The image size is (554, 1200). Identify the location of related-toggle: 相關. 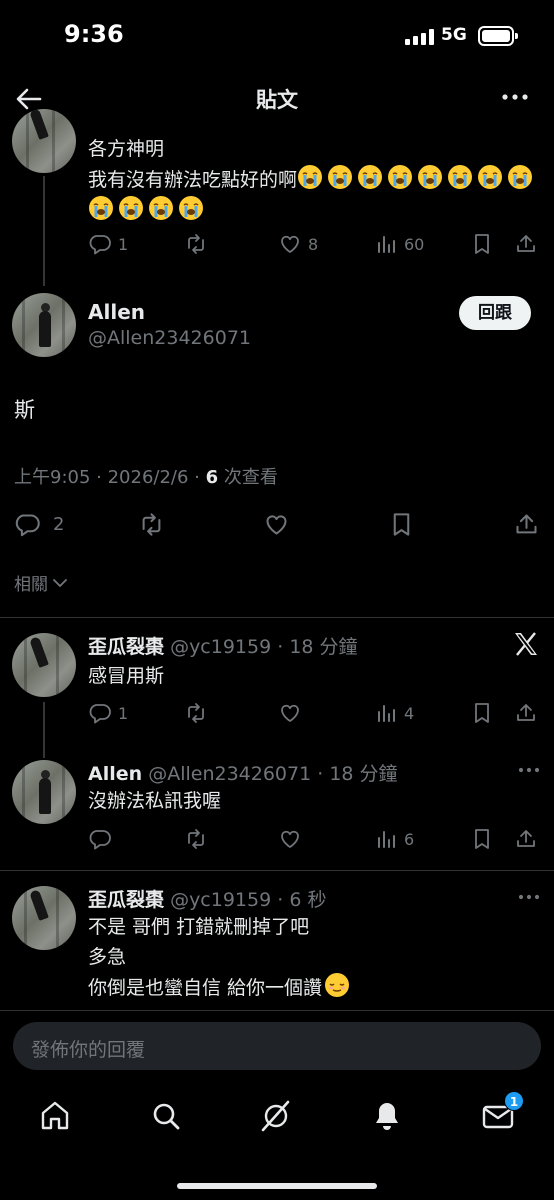
(41, 582).